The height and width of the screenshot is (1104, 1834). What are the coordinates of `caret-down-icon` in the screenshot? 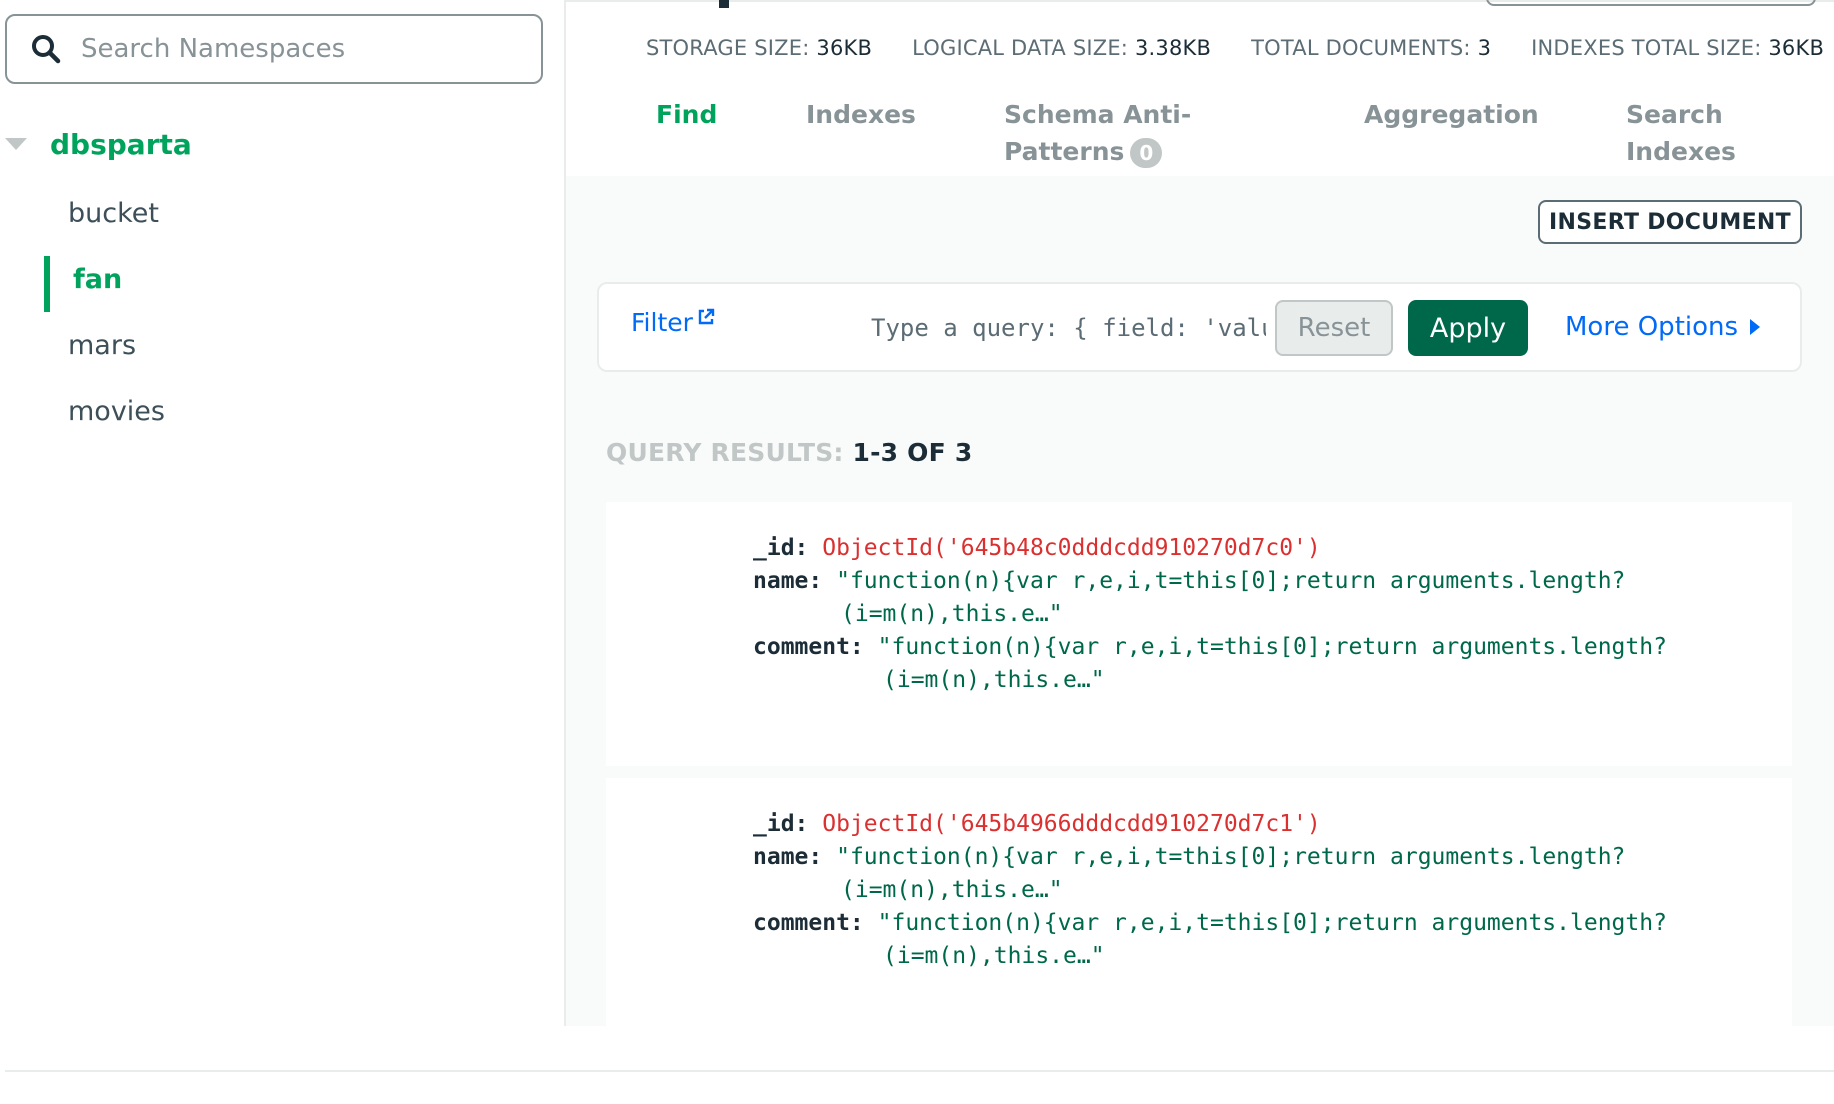 It's located at (16, 144).